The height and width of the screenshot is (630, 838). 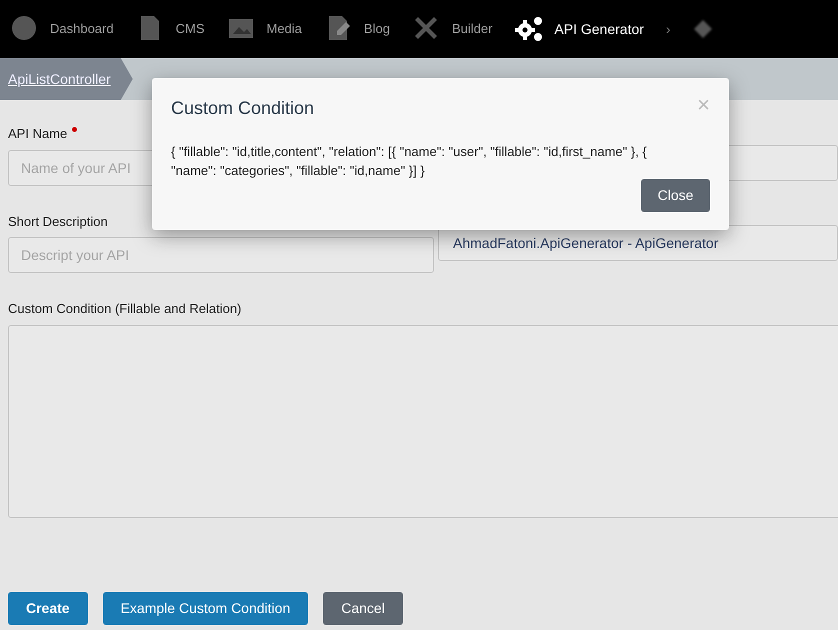 I want to click on nav-item: Media, so click(x=264, y=29).